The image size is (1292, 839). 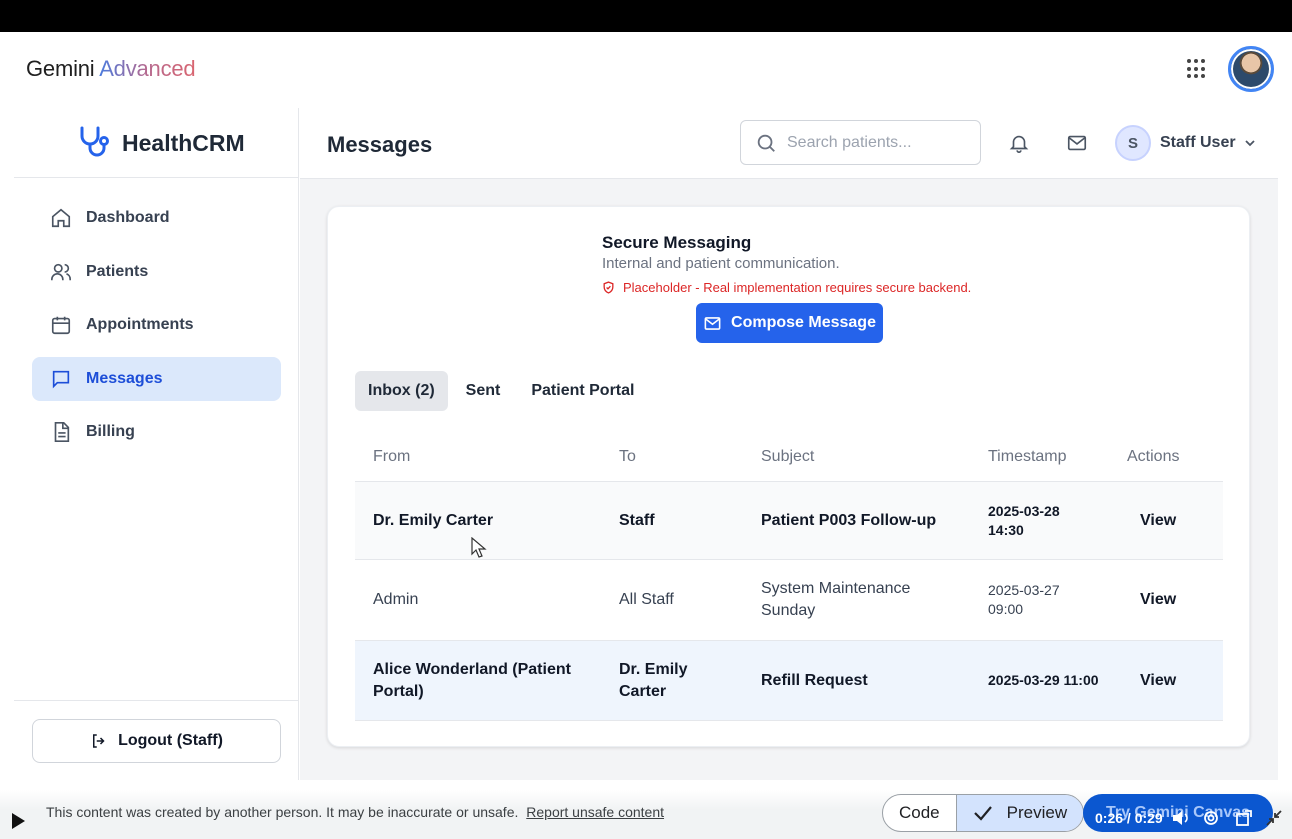 I want to click on column-header-from: From, so click(x=392, y=456).